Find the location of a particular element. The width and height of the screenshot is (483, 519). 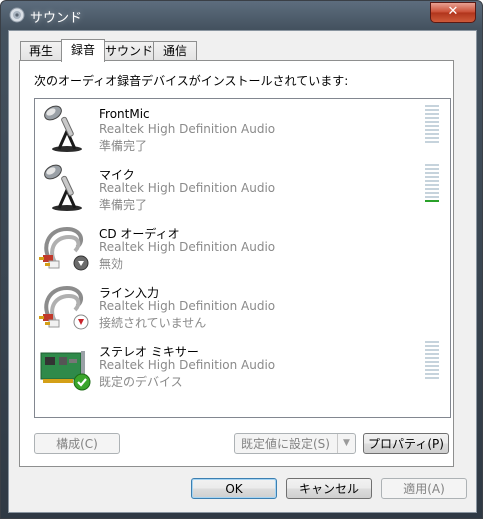

cancel-button: キャンセル is located at coordinates (329, 488).